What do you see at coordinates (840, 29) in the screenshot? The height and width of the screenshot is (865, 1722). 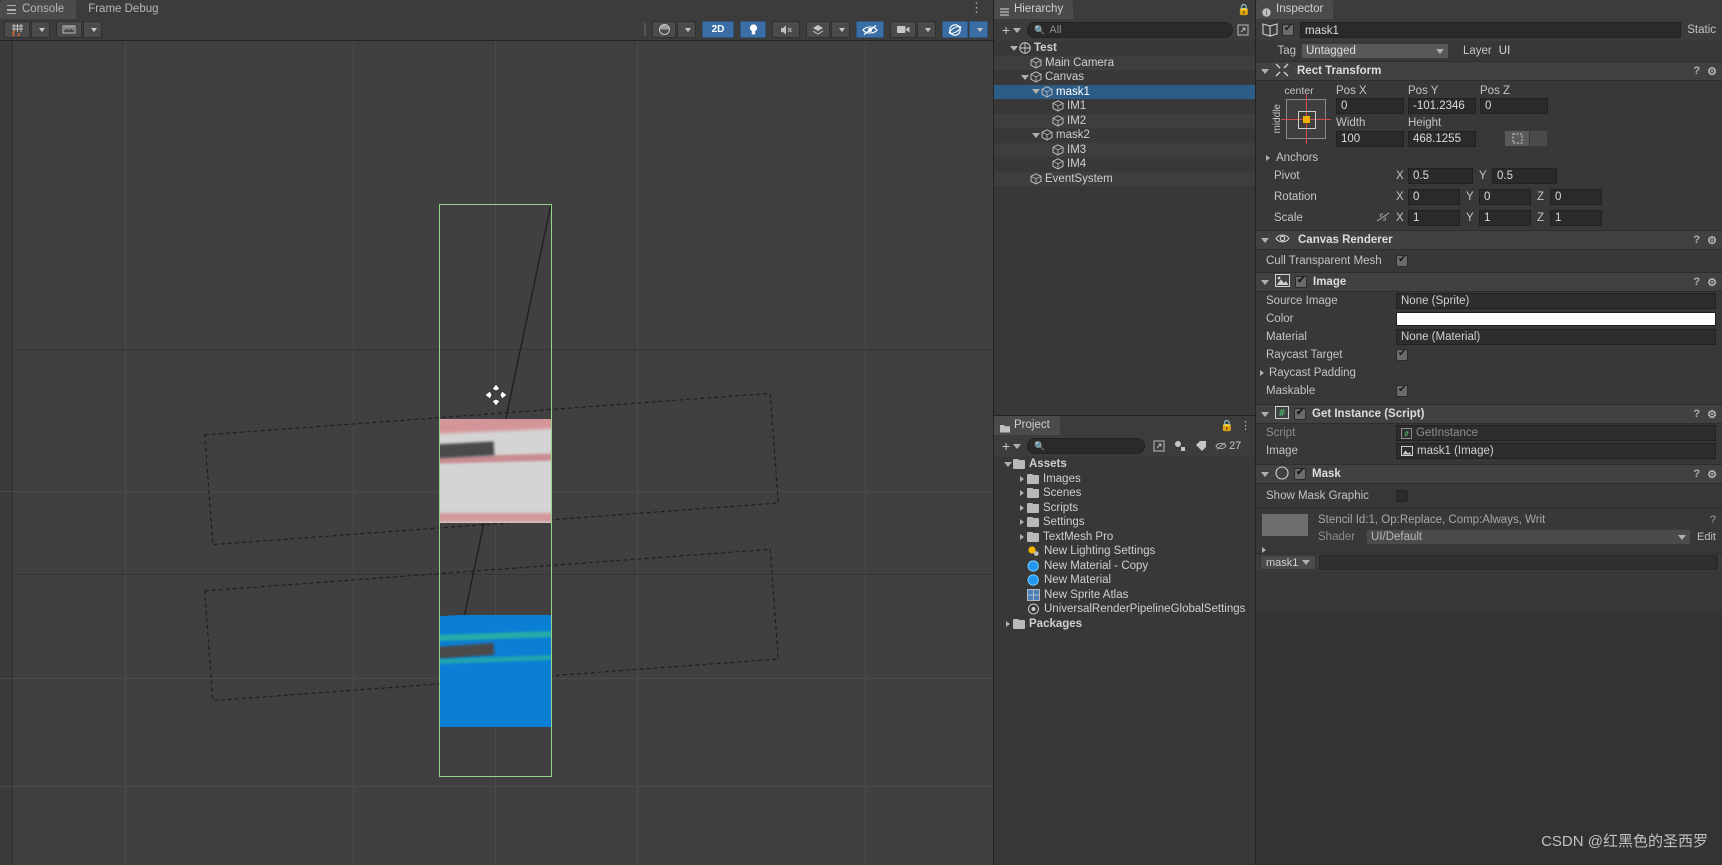 I see `effects-dropdown` at bounding box center [840, 29].